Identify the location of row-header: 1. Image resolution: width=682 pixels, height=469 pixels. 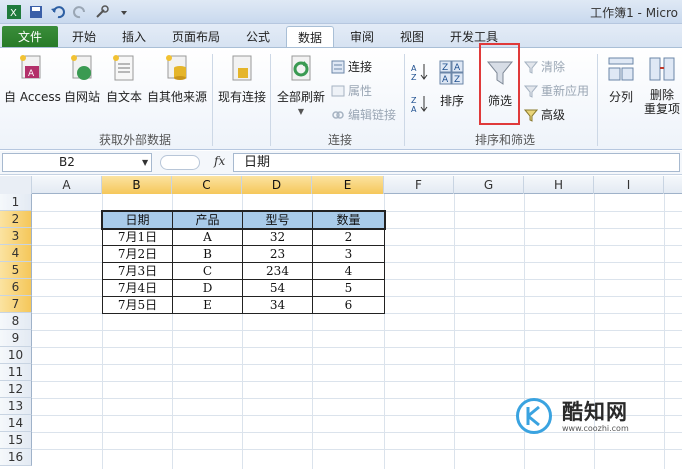
(16, 202).